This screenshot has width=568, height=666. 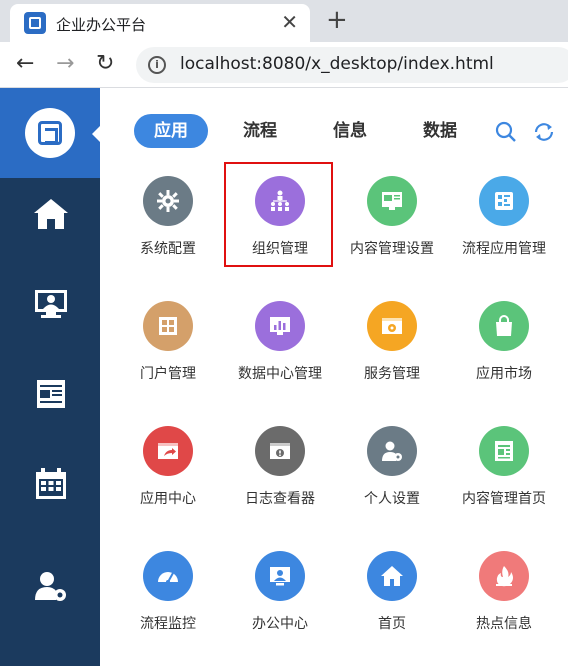 What do you see at coordinates (280, 623) in the screenshot?
I see `app-label: 办公中心` at bounding box center [280, 623].